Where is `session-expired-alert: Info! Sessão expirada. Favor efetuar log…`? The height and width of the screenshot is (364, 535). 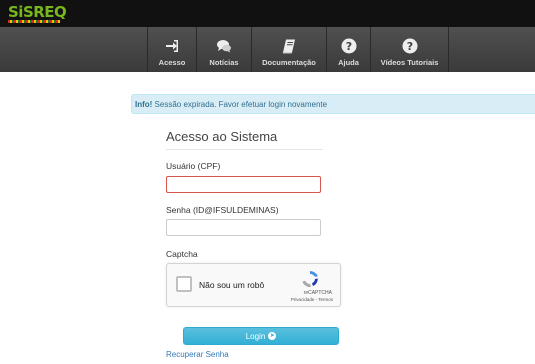
session-expired-alert: Info! Sessão expirada. Favor efetuar log… is located at coordinates (333, 104).